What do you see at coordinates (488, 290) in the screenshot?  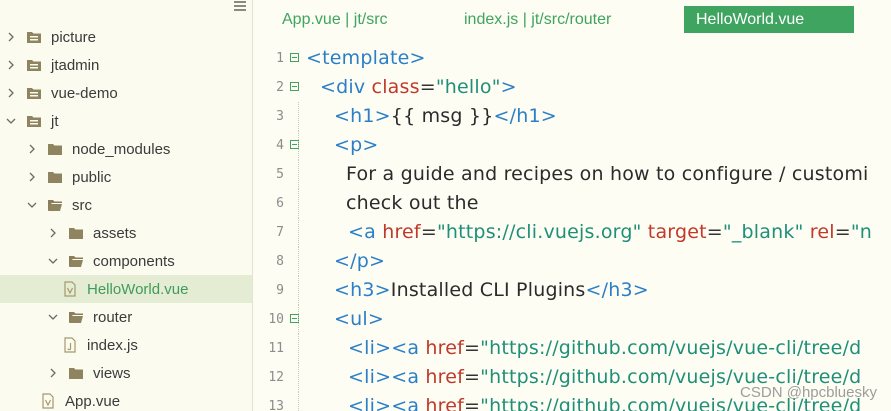 I see `code-token: Installed CLI Plugins` at bounding box center [488, 290].